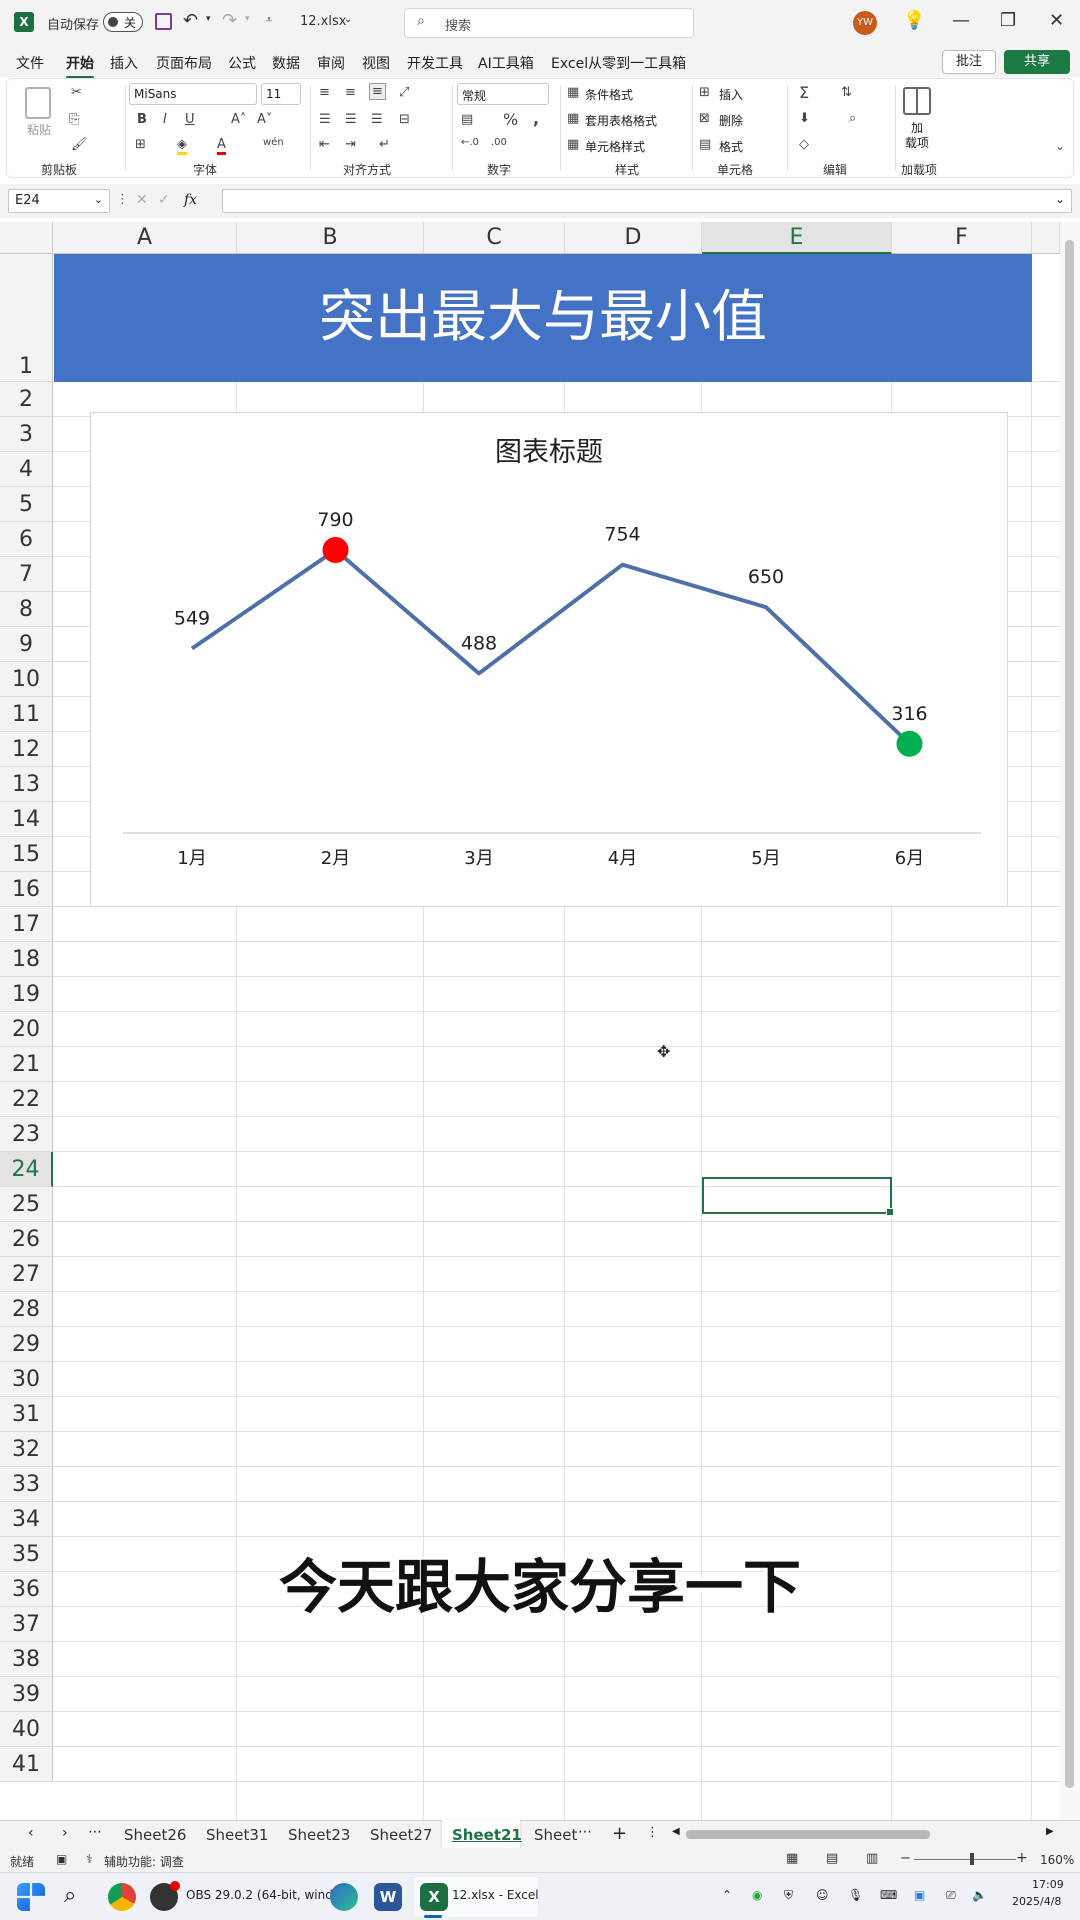  Describe the element at coordinates (344, 1897) in the screenshot. I see `edge-icon` at that location.